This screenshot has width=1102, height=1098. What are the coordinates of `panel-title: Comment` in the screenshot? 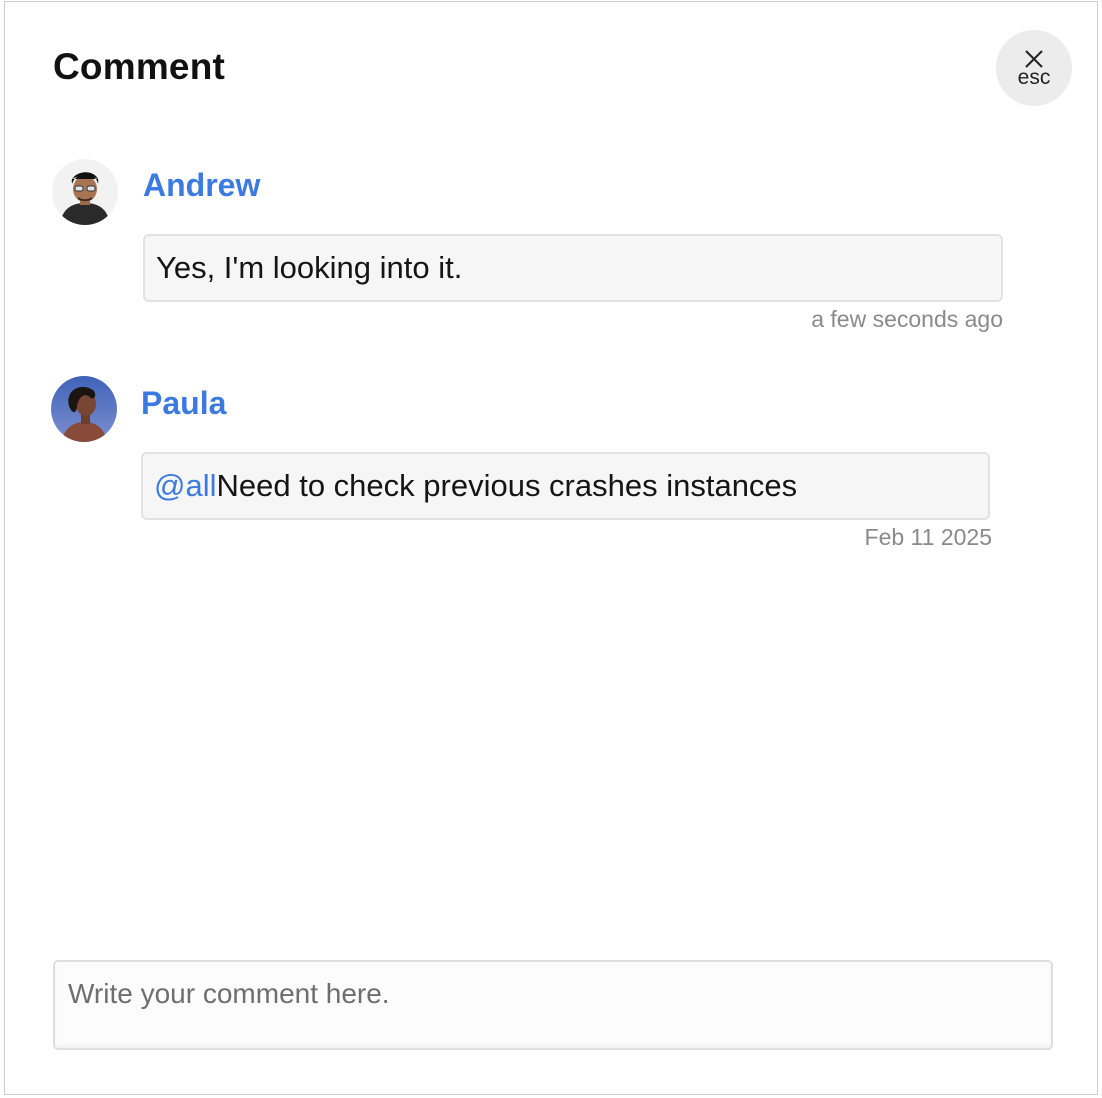 It's located at (139, 66).